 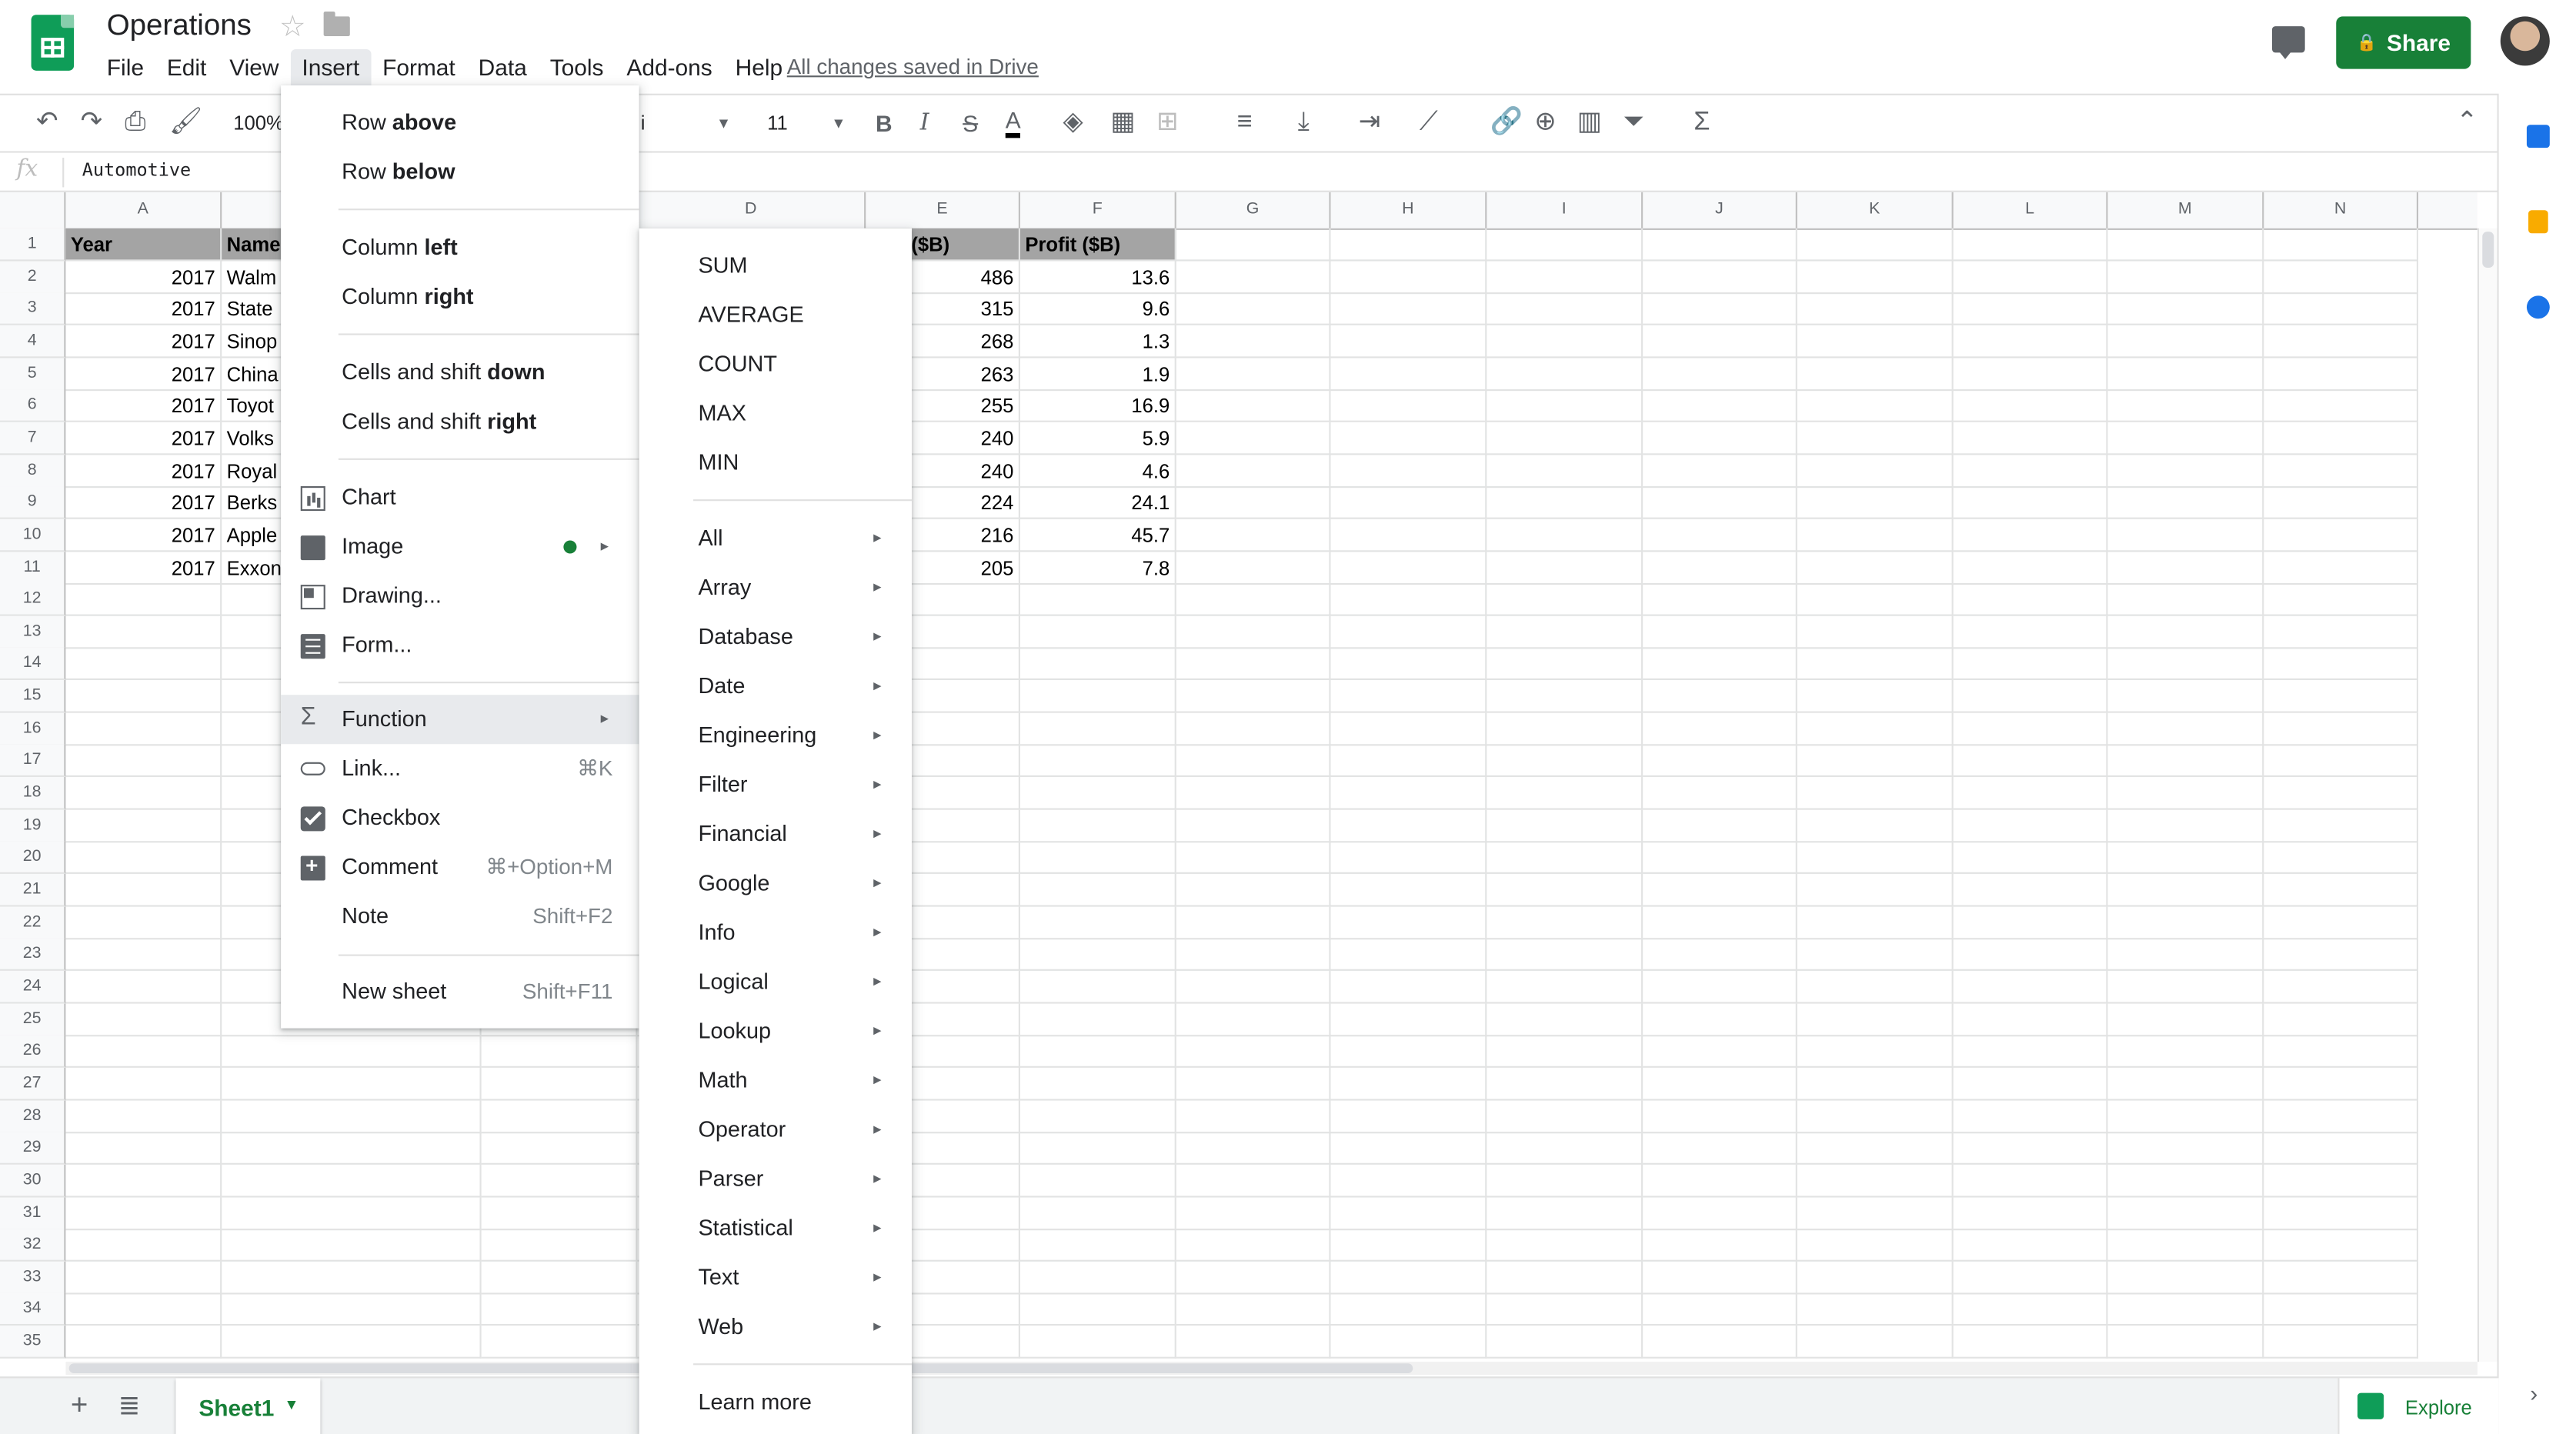 I want to click on cell: 9.6, so click(x=1097, y=309).